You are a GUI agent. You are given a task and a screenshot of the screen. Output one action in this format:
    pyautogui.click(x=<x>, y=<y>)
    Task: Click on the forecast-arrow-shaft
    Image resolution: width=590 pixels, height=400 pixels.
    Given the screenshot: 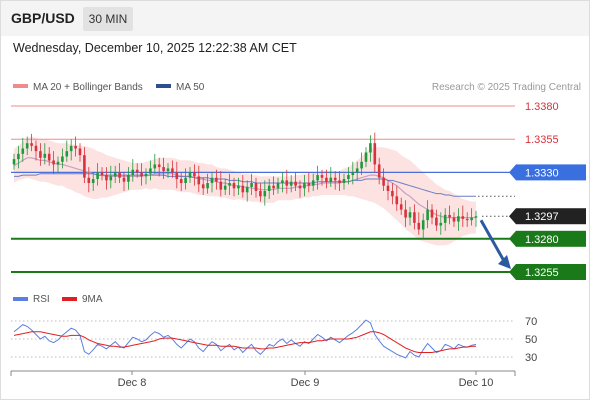 What is the action you would take?
    pyautogui.click(x=492, y=240)
    